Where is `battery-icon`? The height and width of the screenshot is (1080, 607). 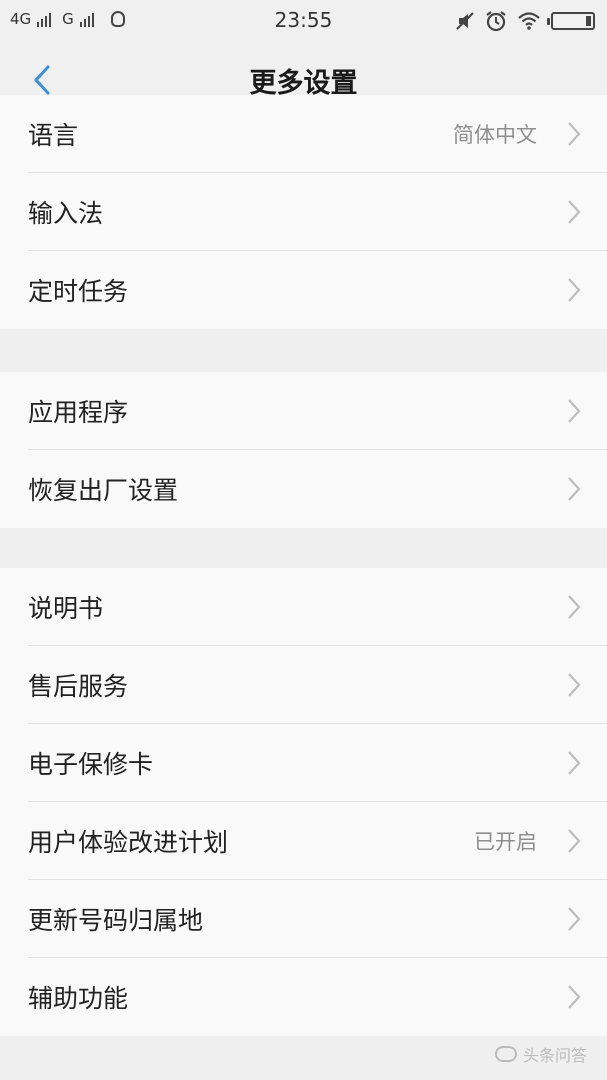 battery-icon is located at coordinates (571, 21).